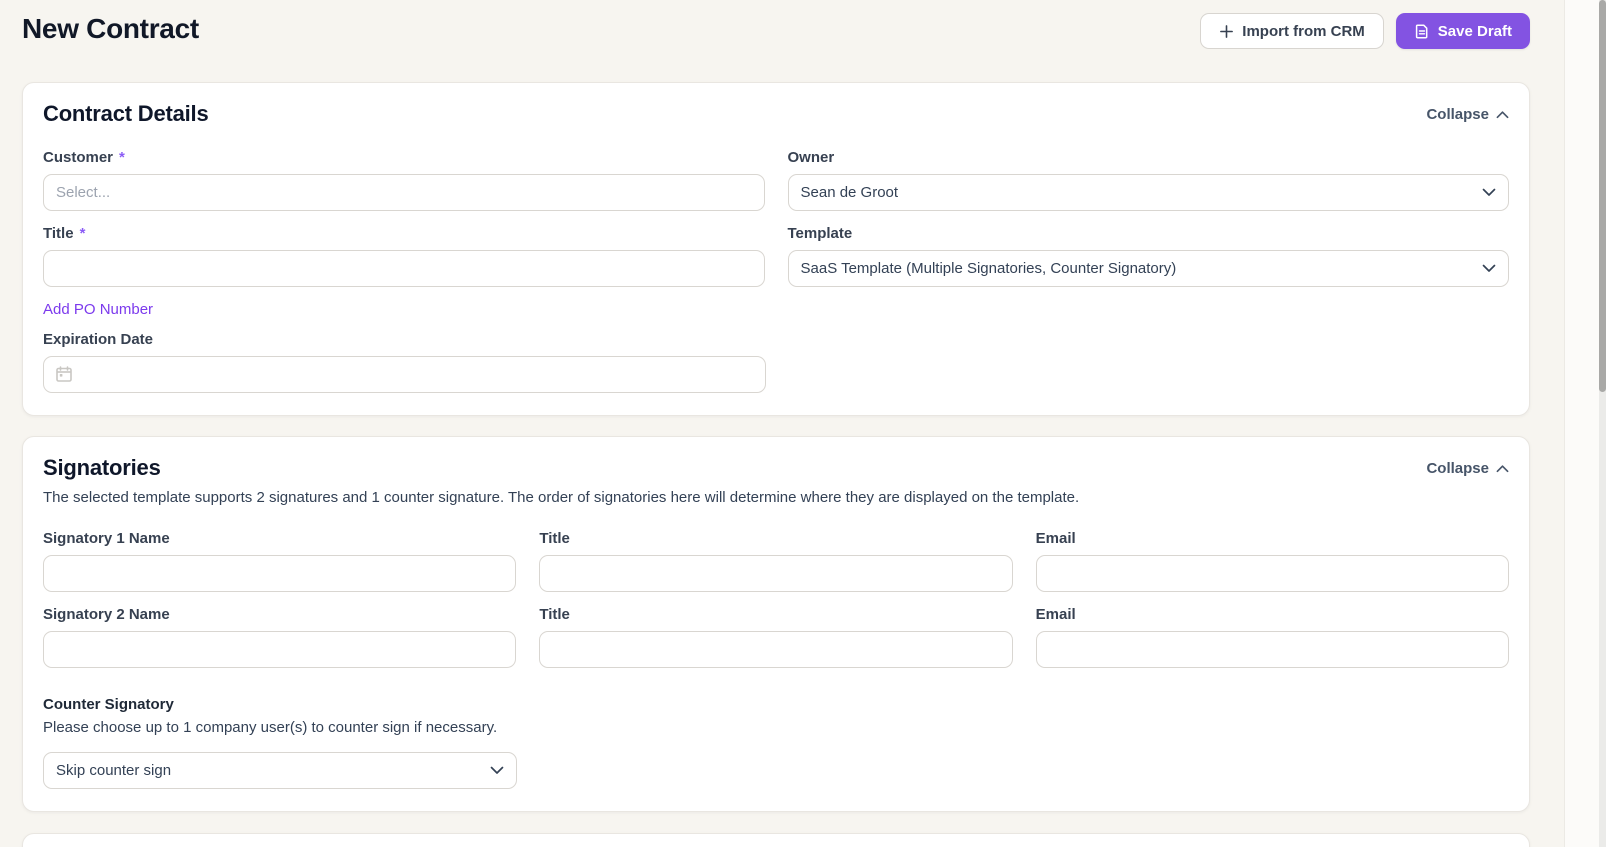 The height and width of the screenshot is (847, 1606). Describe the element at coordinates (1226, 31) in the screenshot. I see `plus-icon` at that location.